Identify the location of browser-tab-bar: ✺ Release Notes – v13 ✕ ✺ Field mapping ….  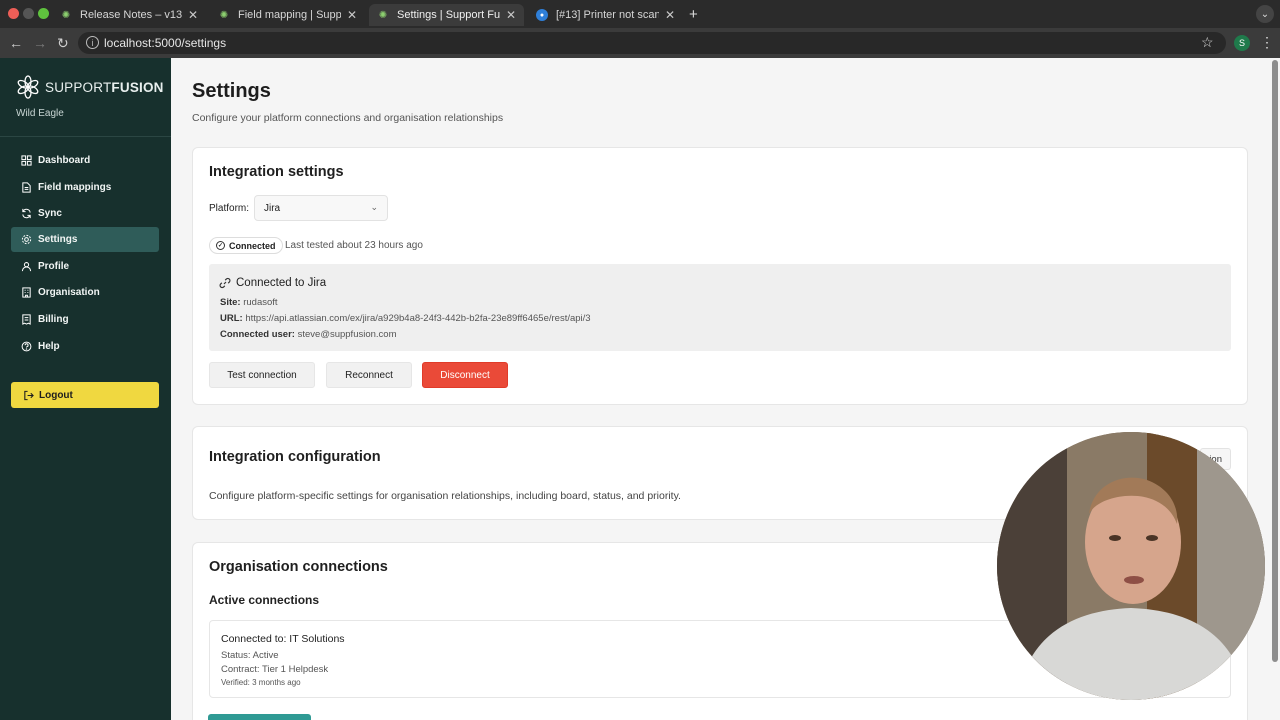
(640, 14).